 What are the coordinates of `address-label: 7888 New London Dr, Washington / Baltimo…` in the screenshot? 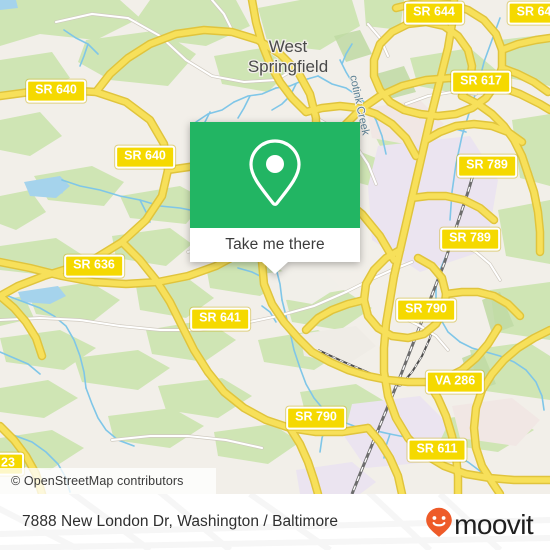 It's located at (180, 521).